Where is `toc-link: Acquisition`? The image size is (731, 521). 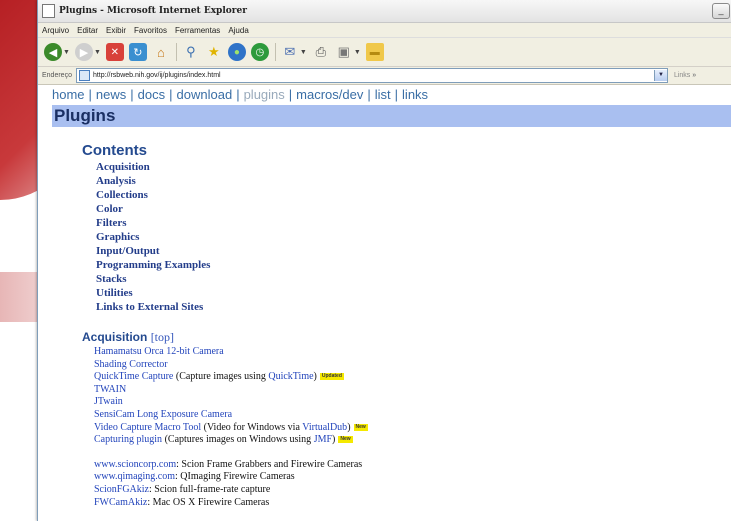 toc-link: Acquisition is located at coordinates (413, 167).